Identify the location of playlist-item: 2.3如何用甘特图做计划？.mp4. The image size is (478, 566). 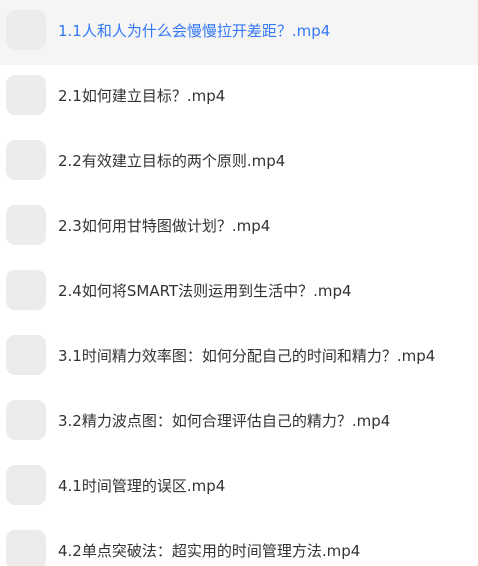
(239, 227).